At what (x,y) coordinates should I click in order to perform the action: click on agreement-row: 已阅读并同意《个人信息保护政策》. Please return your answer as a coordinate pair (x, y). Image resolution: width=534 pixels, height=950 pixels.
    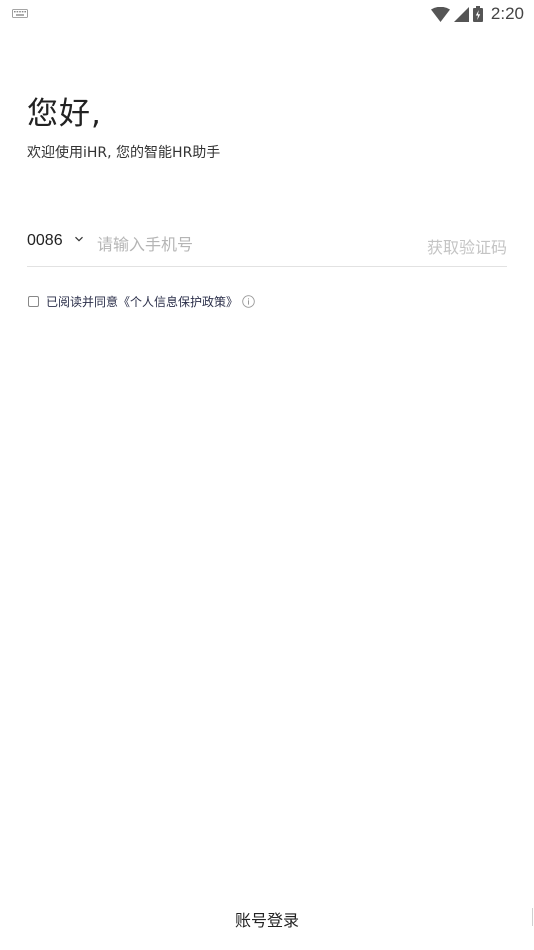
    Looking at the image, I should click on (141, 301).